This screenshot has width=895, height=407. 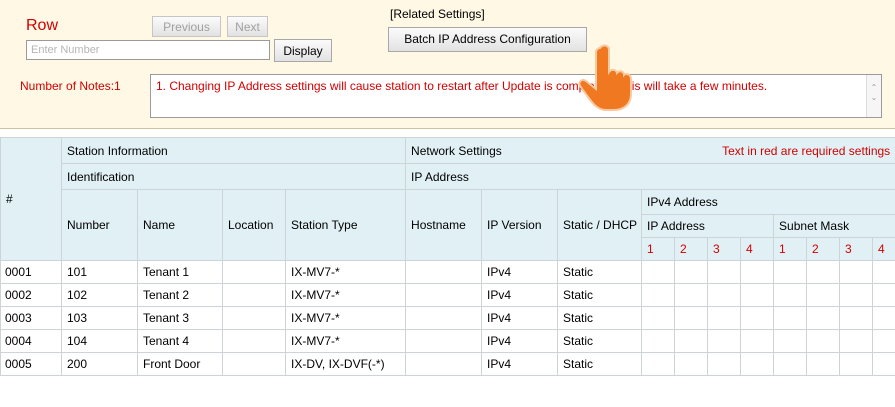 I want to click on column-ip-version: IP Version, so click(x=520, y=225).